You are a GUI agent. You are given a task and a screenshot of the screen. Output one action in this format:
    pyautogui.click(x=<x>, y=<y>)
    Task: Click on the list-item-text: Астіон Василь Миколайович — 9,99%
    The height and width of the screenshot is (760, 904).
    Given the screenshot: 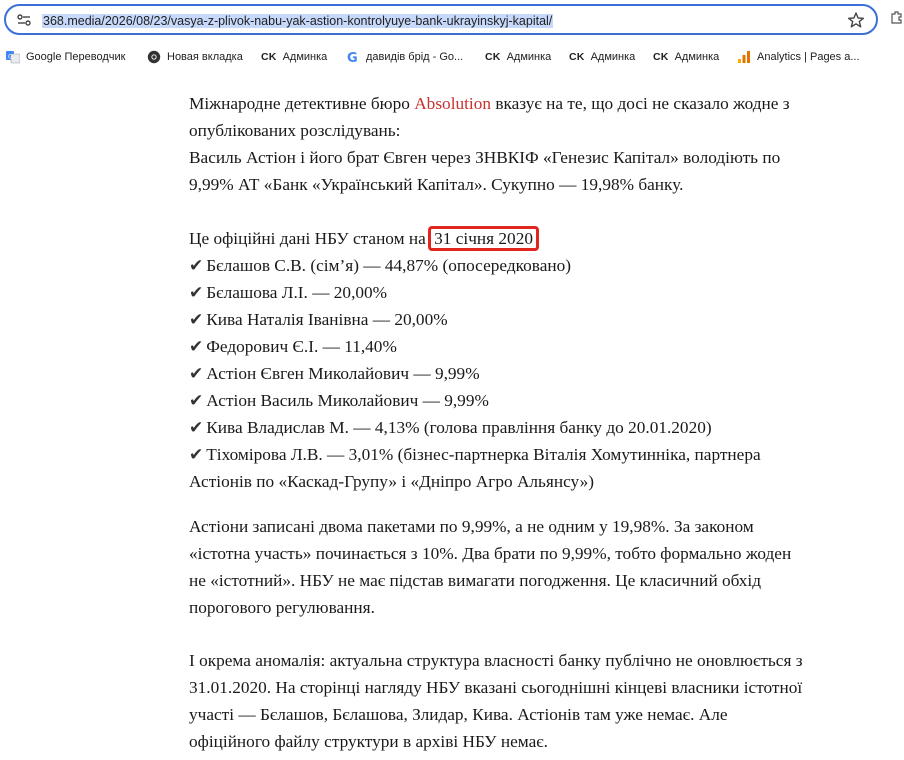 What is the action you would take?
    pyautogui.click(x=347, y=400)
    